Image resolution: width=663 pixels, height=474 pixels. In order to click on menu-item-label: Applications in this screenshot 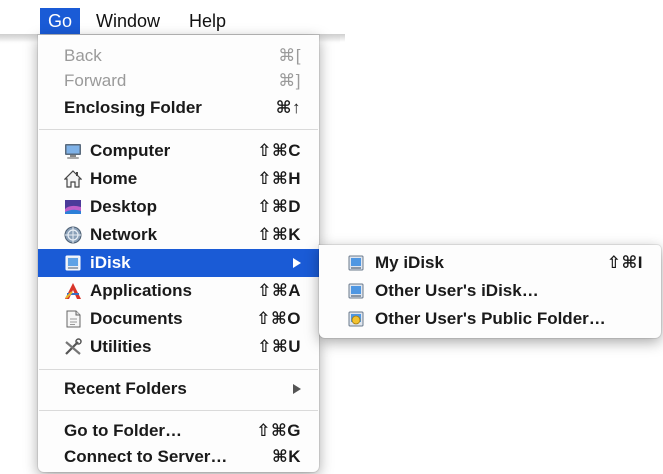, I will do `click(141, 290)`.